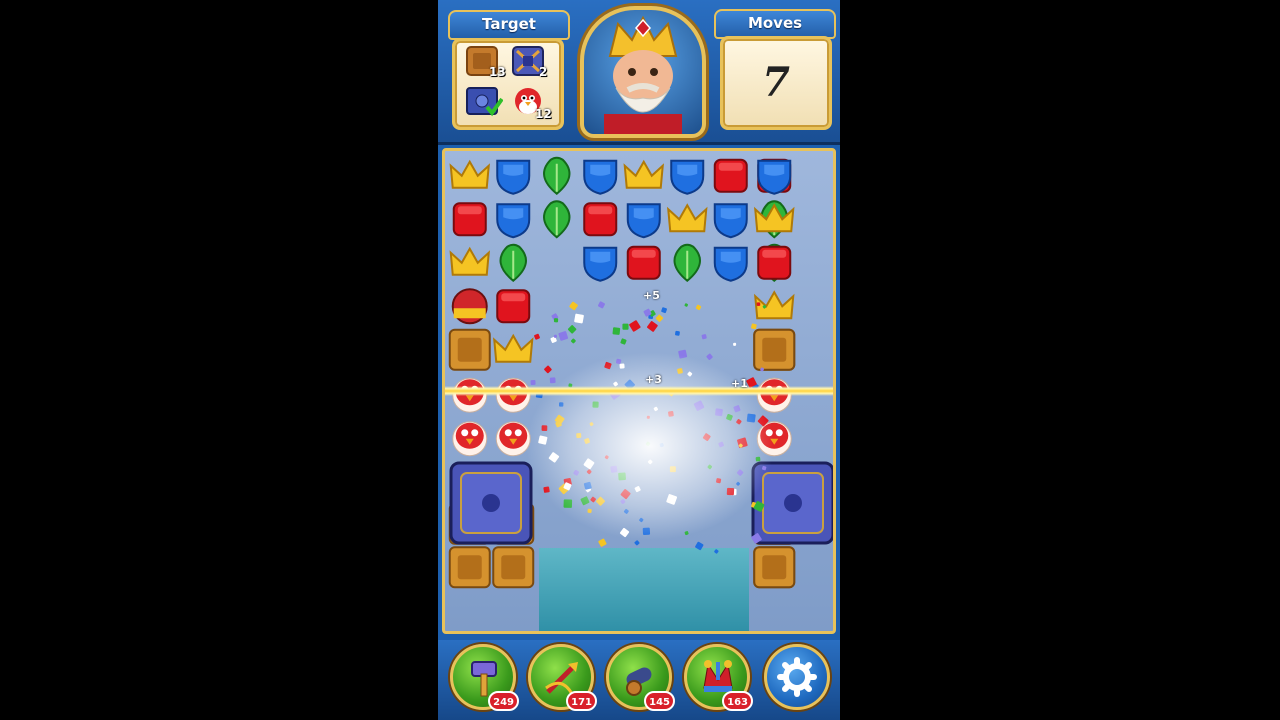  What do you see at coordinates (737, 701) in the screenshot?
I see `jester-count-badge: 163` at bounding box center [737, 701].